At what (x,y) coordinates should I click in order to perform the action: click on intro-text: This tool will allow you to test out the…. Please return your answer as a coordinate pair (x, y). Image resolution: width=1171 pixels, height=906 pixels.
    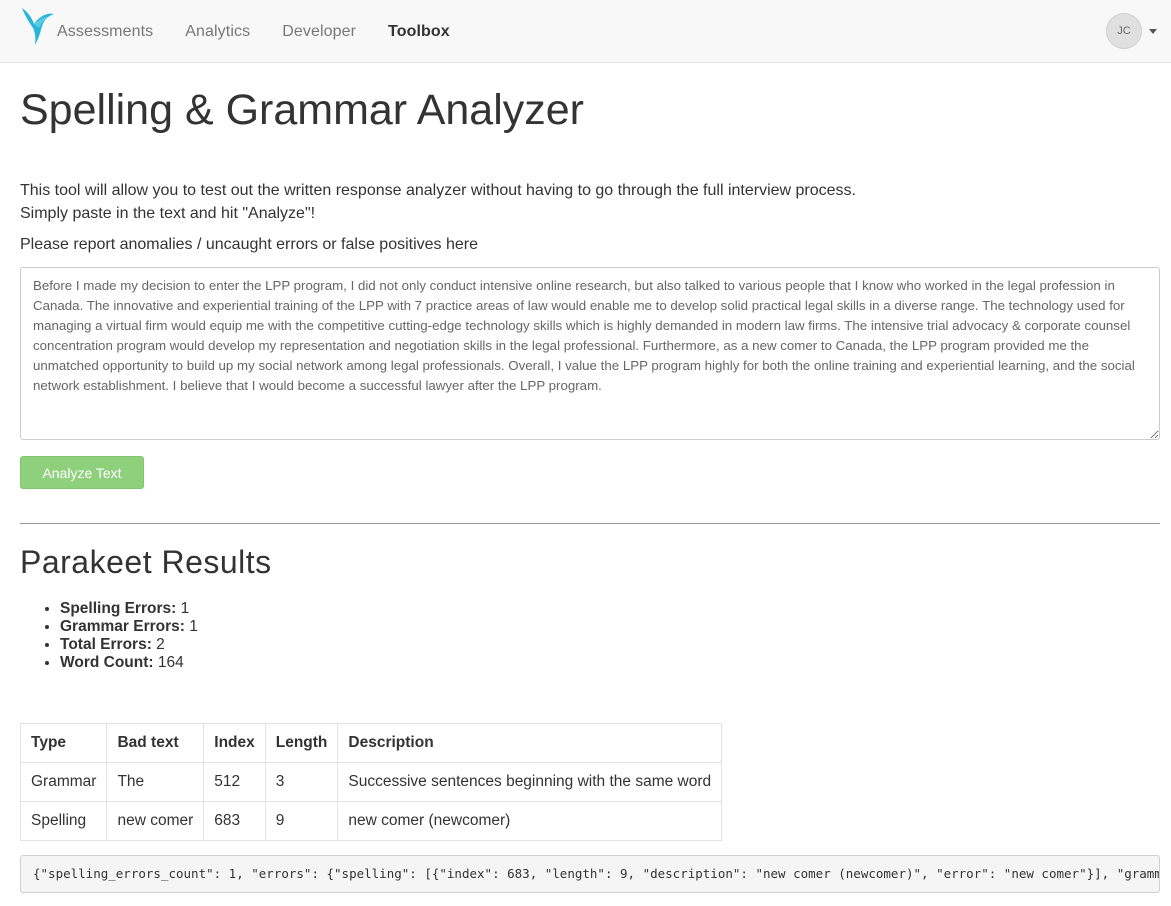
    Looking at the image, I should click on (438, 202).